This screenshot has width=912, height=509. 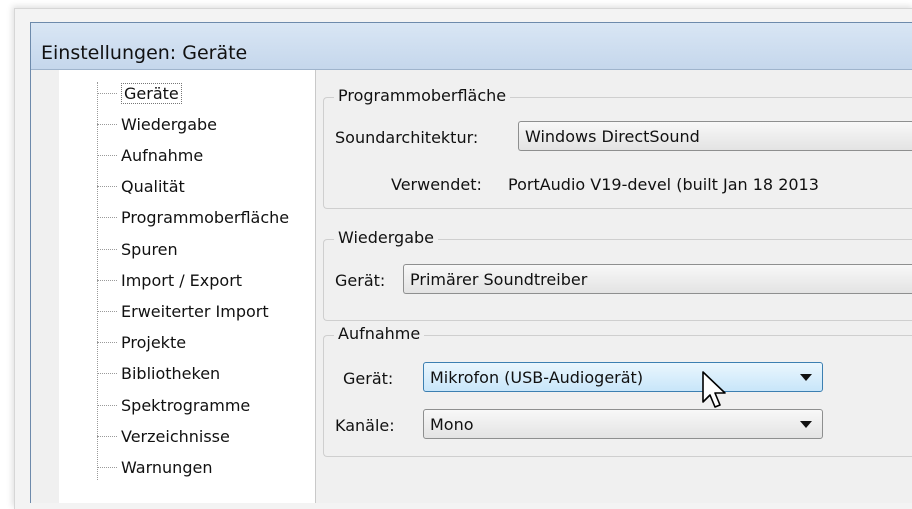 I want to click on recording-device-select: Mikrofon (USB-Audiogerät), so click(x=623, y=377).